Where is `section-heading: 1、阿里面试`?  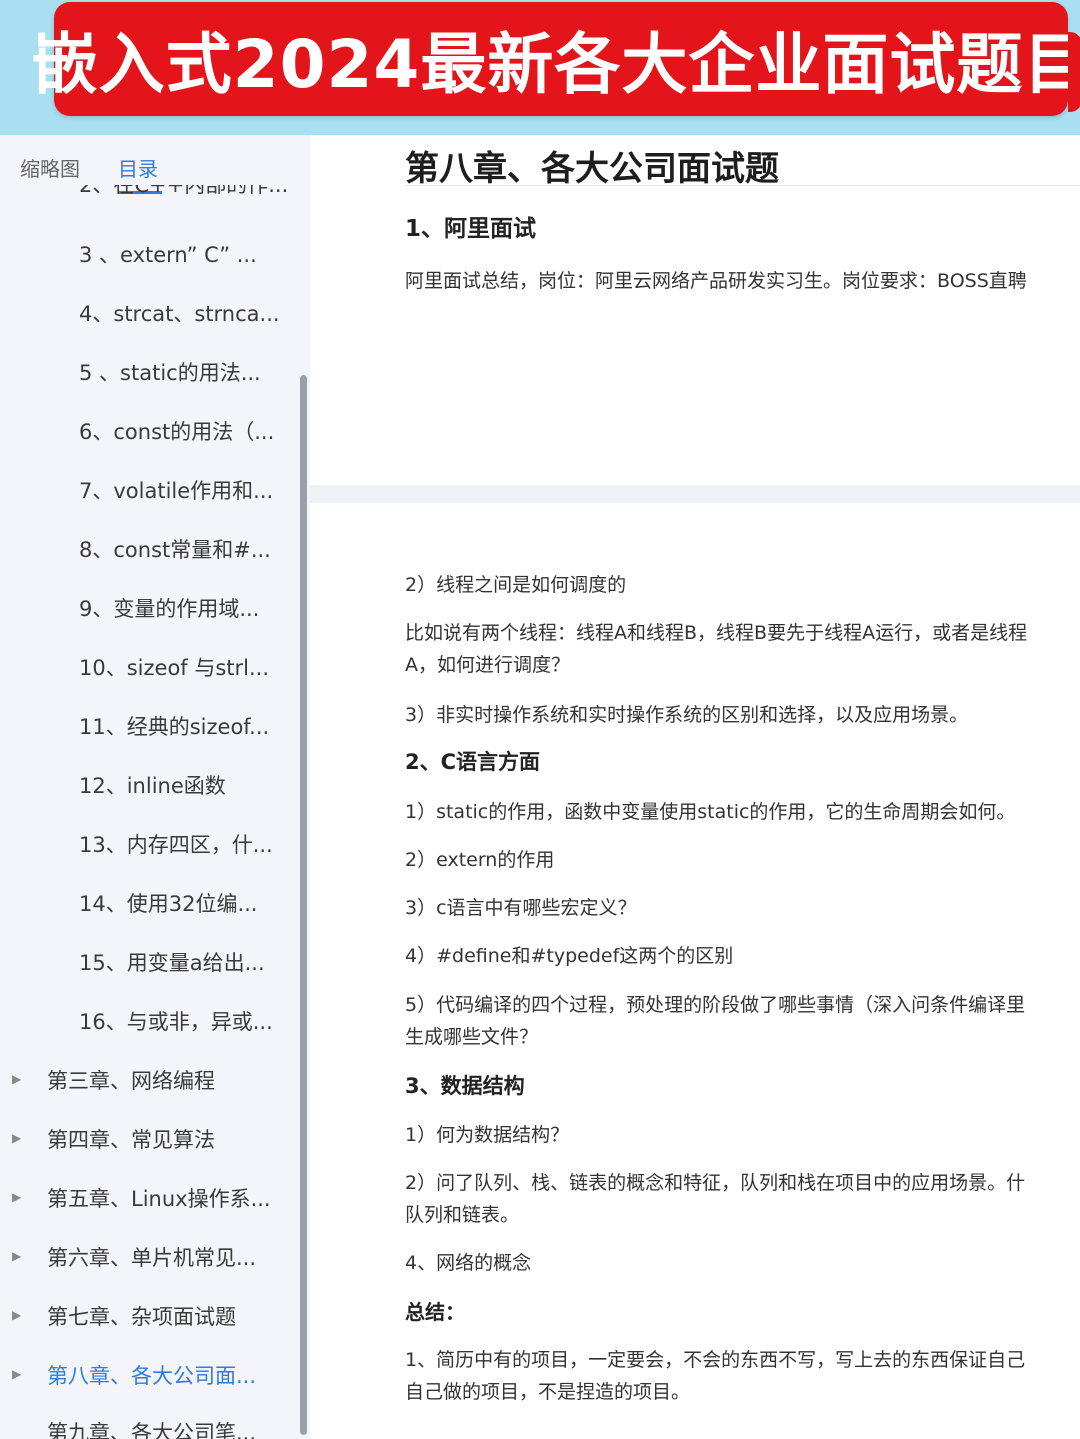 section-heading: 1、阿里面试 is located at coordinates (471, 229).